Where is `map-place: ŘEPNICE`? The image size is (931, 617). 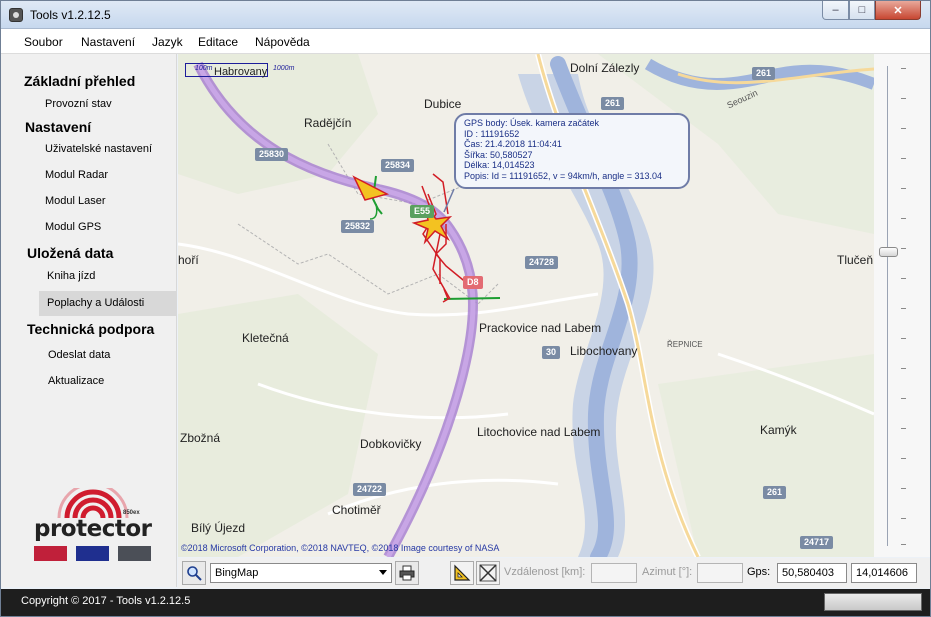 map-place: ŘEPNICE is located at coordinates (685, 344).